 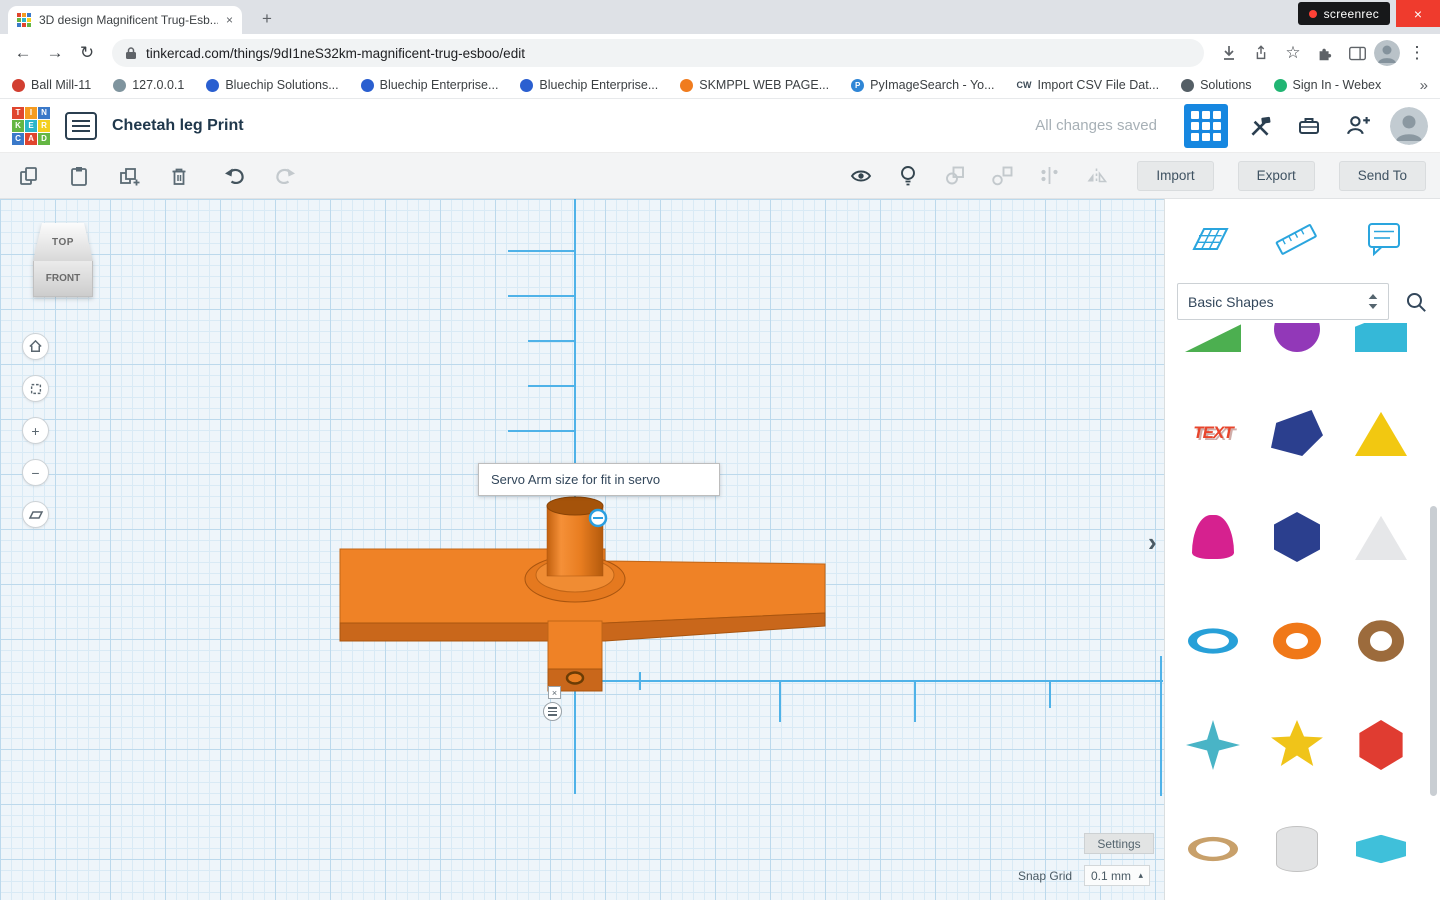 I want to click on home-view-button, so click(x=35, y=346).